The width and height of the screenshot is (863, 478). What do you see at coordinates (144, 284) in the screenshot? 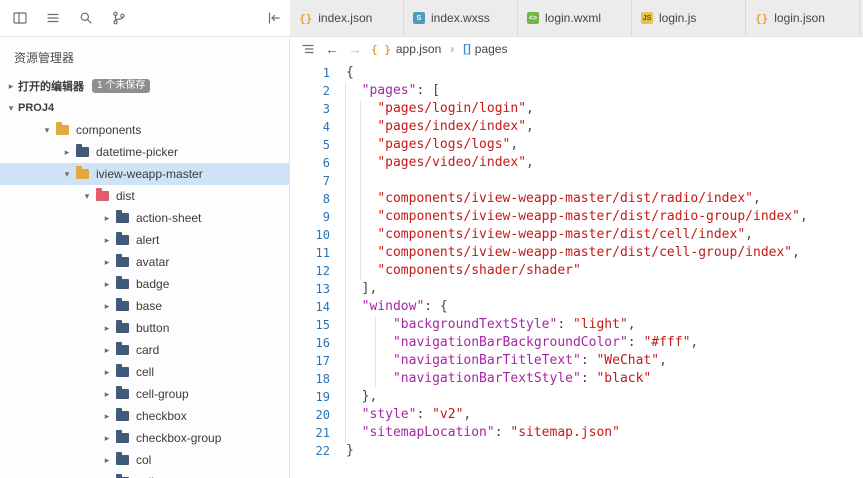
I see `tree-item-badge: ▸ badge` at bounding box center [144, 284].